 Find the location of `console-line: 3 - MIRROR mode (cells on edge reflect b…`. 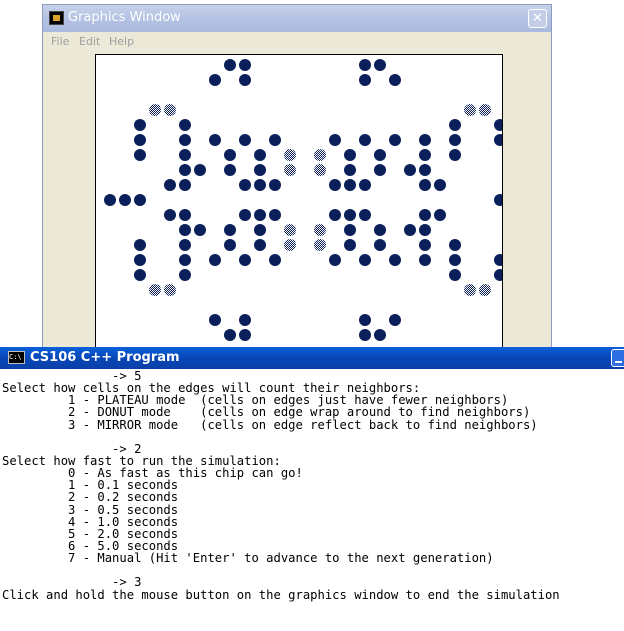

console-line: 3 - MIRROR mode (cells on edge reflect b… is located at coordinates (270, 424).